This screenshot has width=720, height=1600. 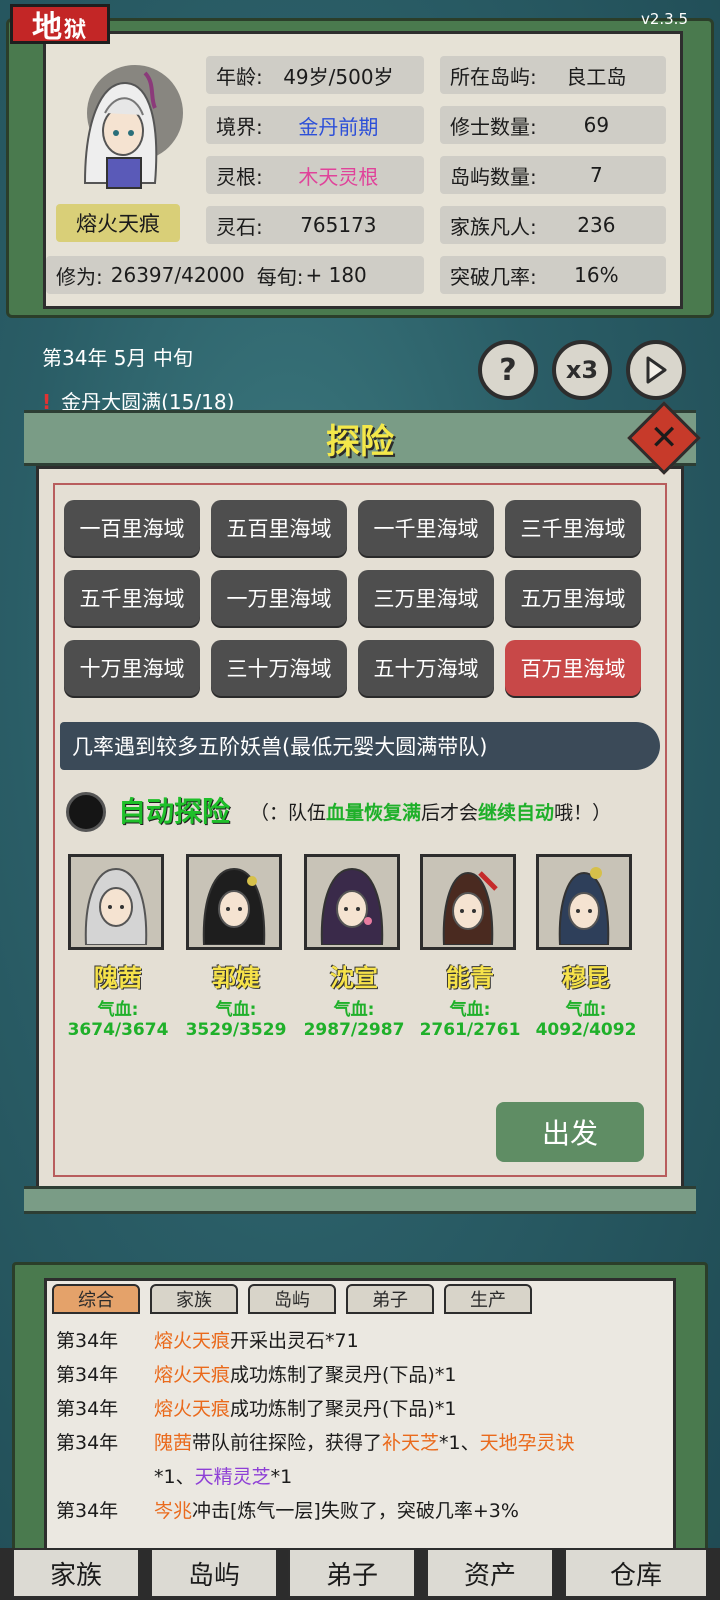 What do you see at coordinates (194, 1299) in the screenshot?
I see `tab-family: 家族` at bounding box center [194, 1299].